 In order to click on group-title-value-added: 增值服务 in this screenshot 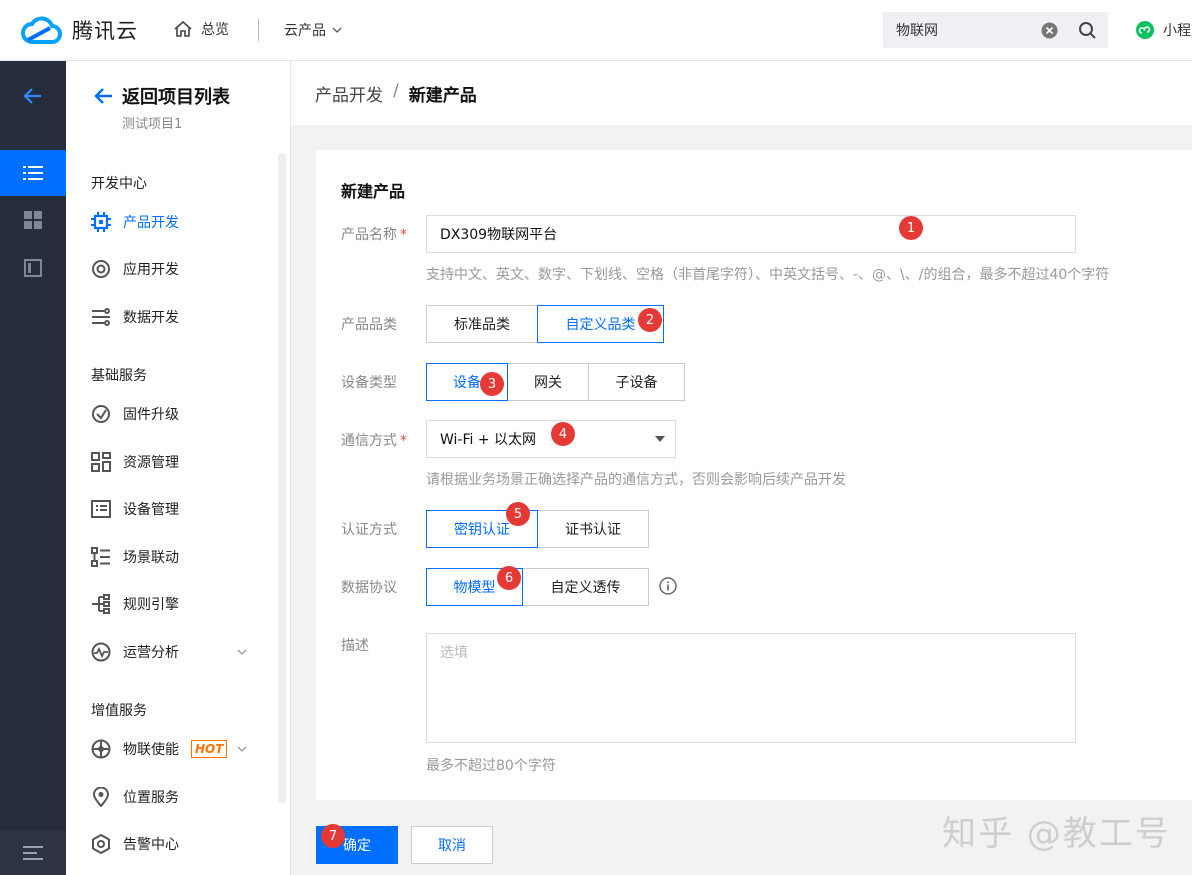, I will do `click(119, 711)`.